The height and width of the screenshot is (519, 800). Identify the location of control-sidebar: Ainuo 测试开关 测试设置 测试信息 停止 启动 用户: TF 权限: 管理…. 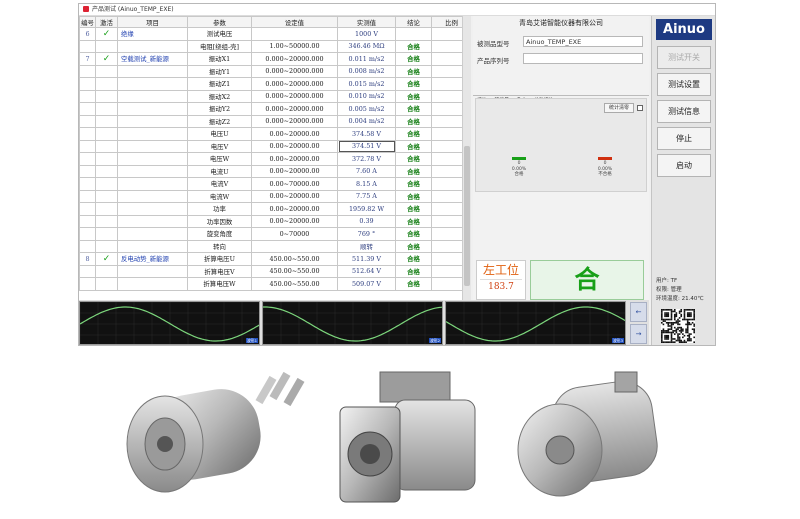
(683, 180).